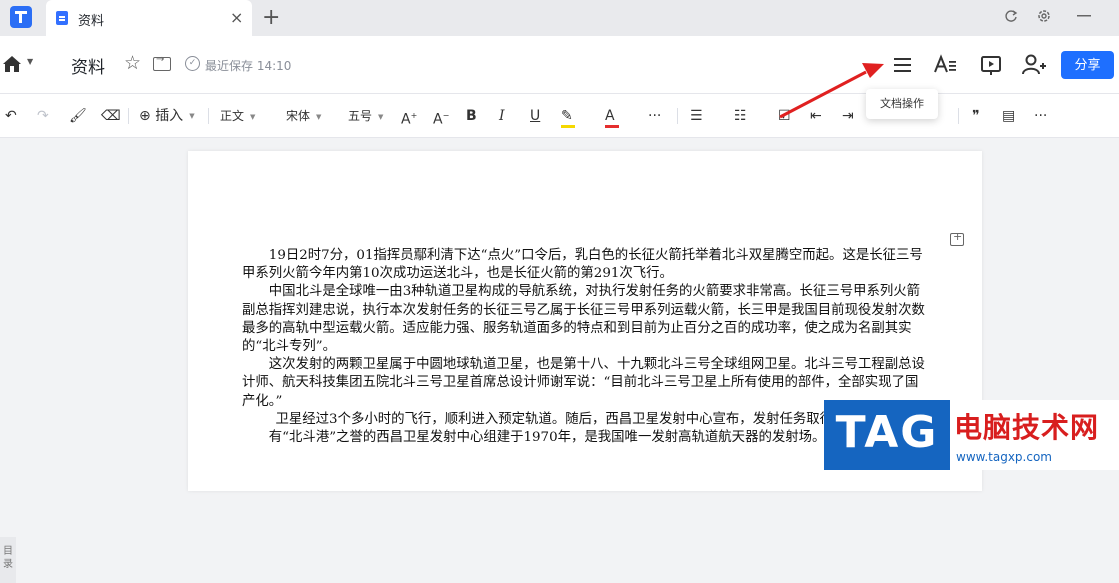 This screenshot has width=1119, height=583. I want to click on font-size-select: 五号 ▼, so click(365, 116).